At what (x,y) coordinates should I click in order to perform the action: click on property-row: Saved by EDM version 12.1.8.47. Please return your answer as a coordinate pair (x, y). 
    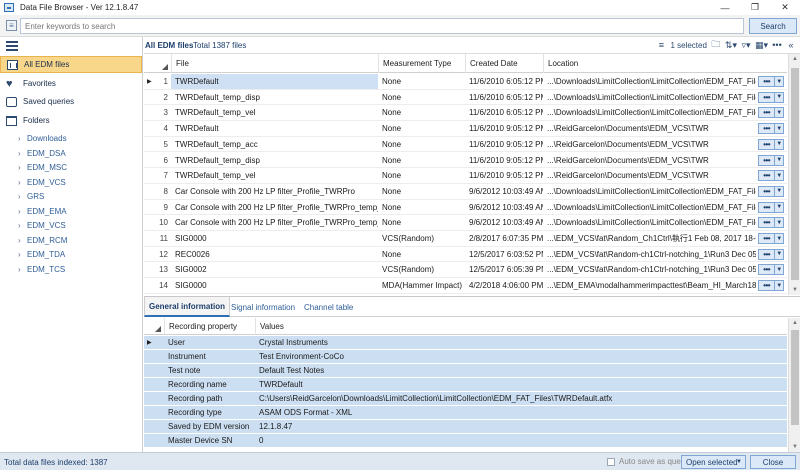
    Looking at the image, I should click on (465, 427).